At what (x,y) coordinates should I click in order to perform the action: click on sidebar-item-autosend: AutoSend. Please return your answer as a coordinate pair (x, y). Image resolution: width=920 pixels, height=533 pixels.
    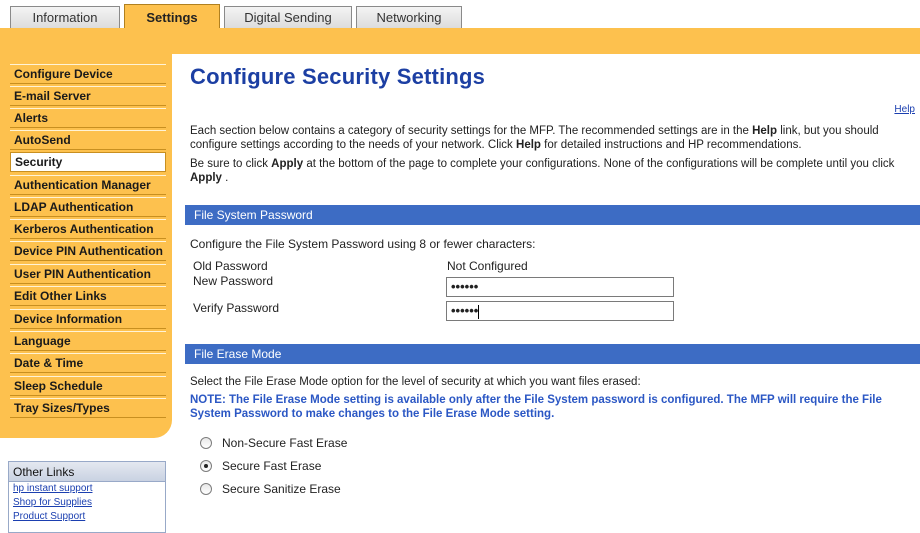
    Looking at the image, I should click on (88, 140).